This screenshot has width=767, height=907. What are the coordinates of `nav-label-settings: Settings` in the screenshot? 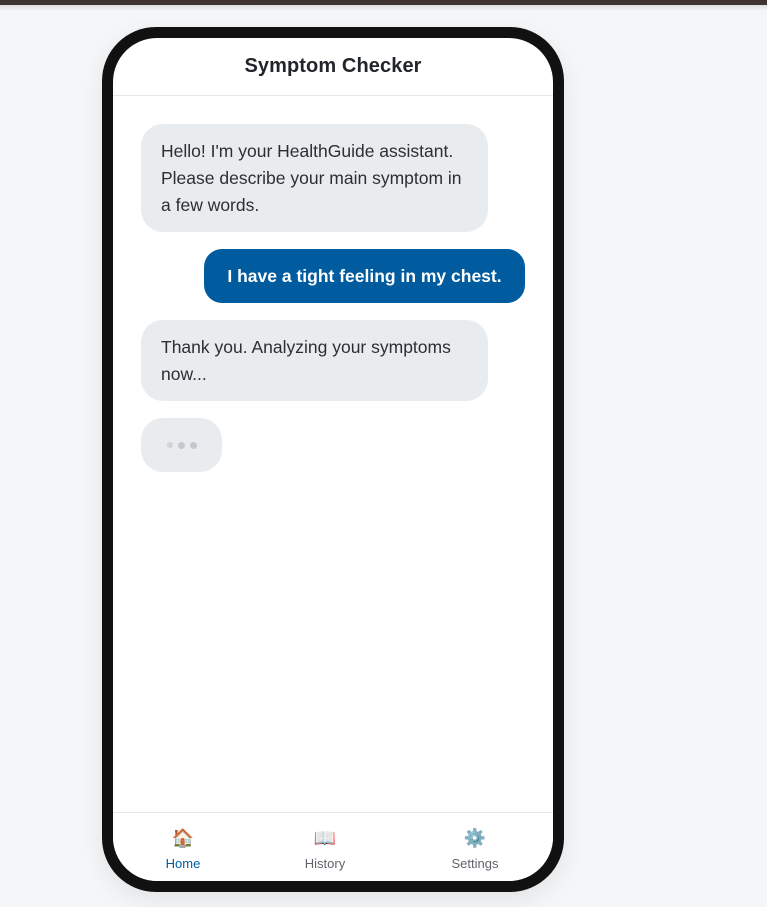 It's located at (475, 863).